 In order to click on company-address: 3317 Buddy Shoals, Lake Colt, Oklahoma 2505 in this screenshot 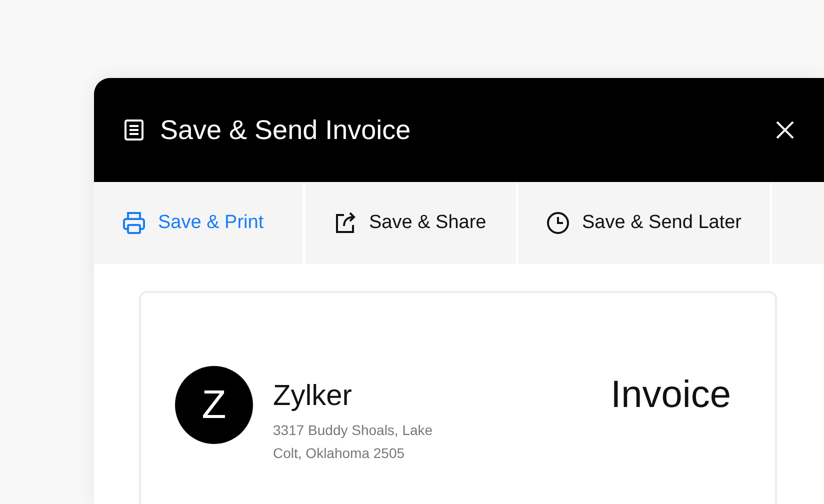, I will do `click(353, 442)`.